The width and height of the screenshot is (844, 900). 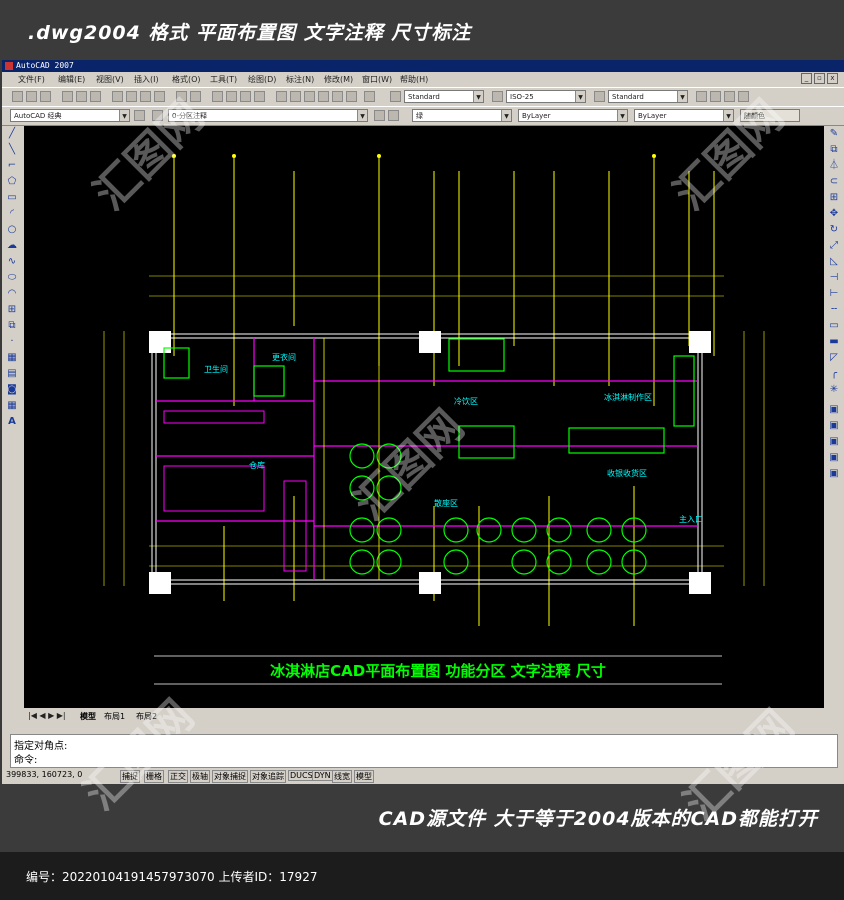 I want to click on osnap-toggle: 对象捕捉, so click(x=230, y=776).